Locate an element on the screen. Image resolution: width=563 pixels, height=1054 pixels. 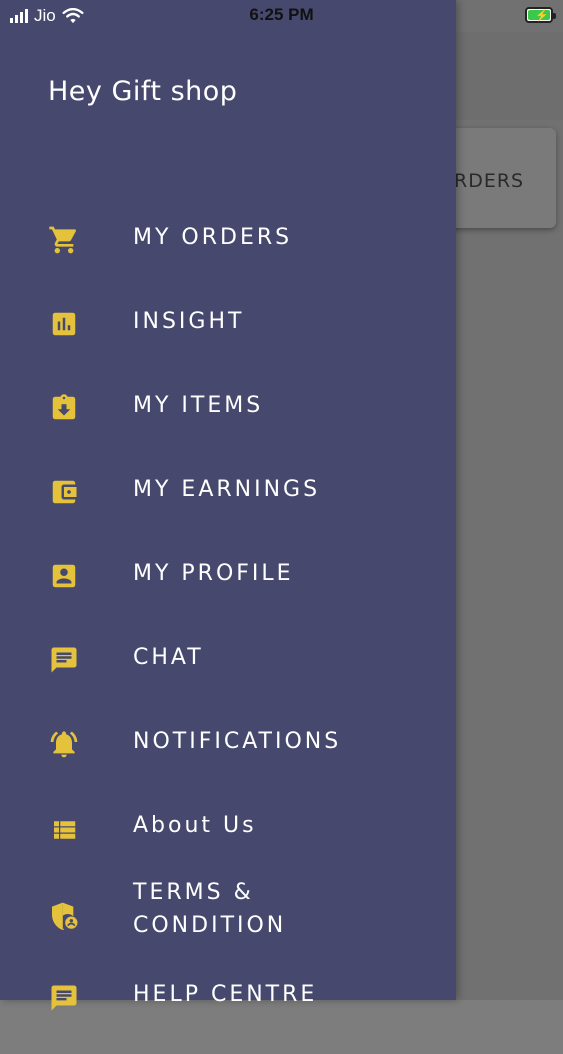
menu-item-label: MY PROFILE is located at coordinates (213, 573).